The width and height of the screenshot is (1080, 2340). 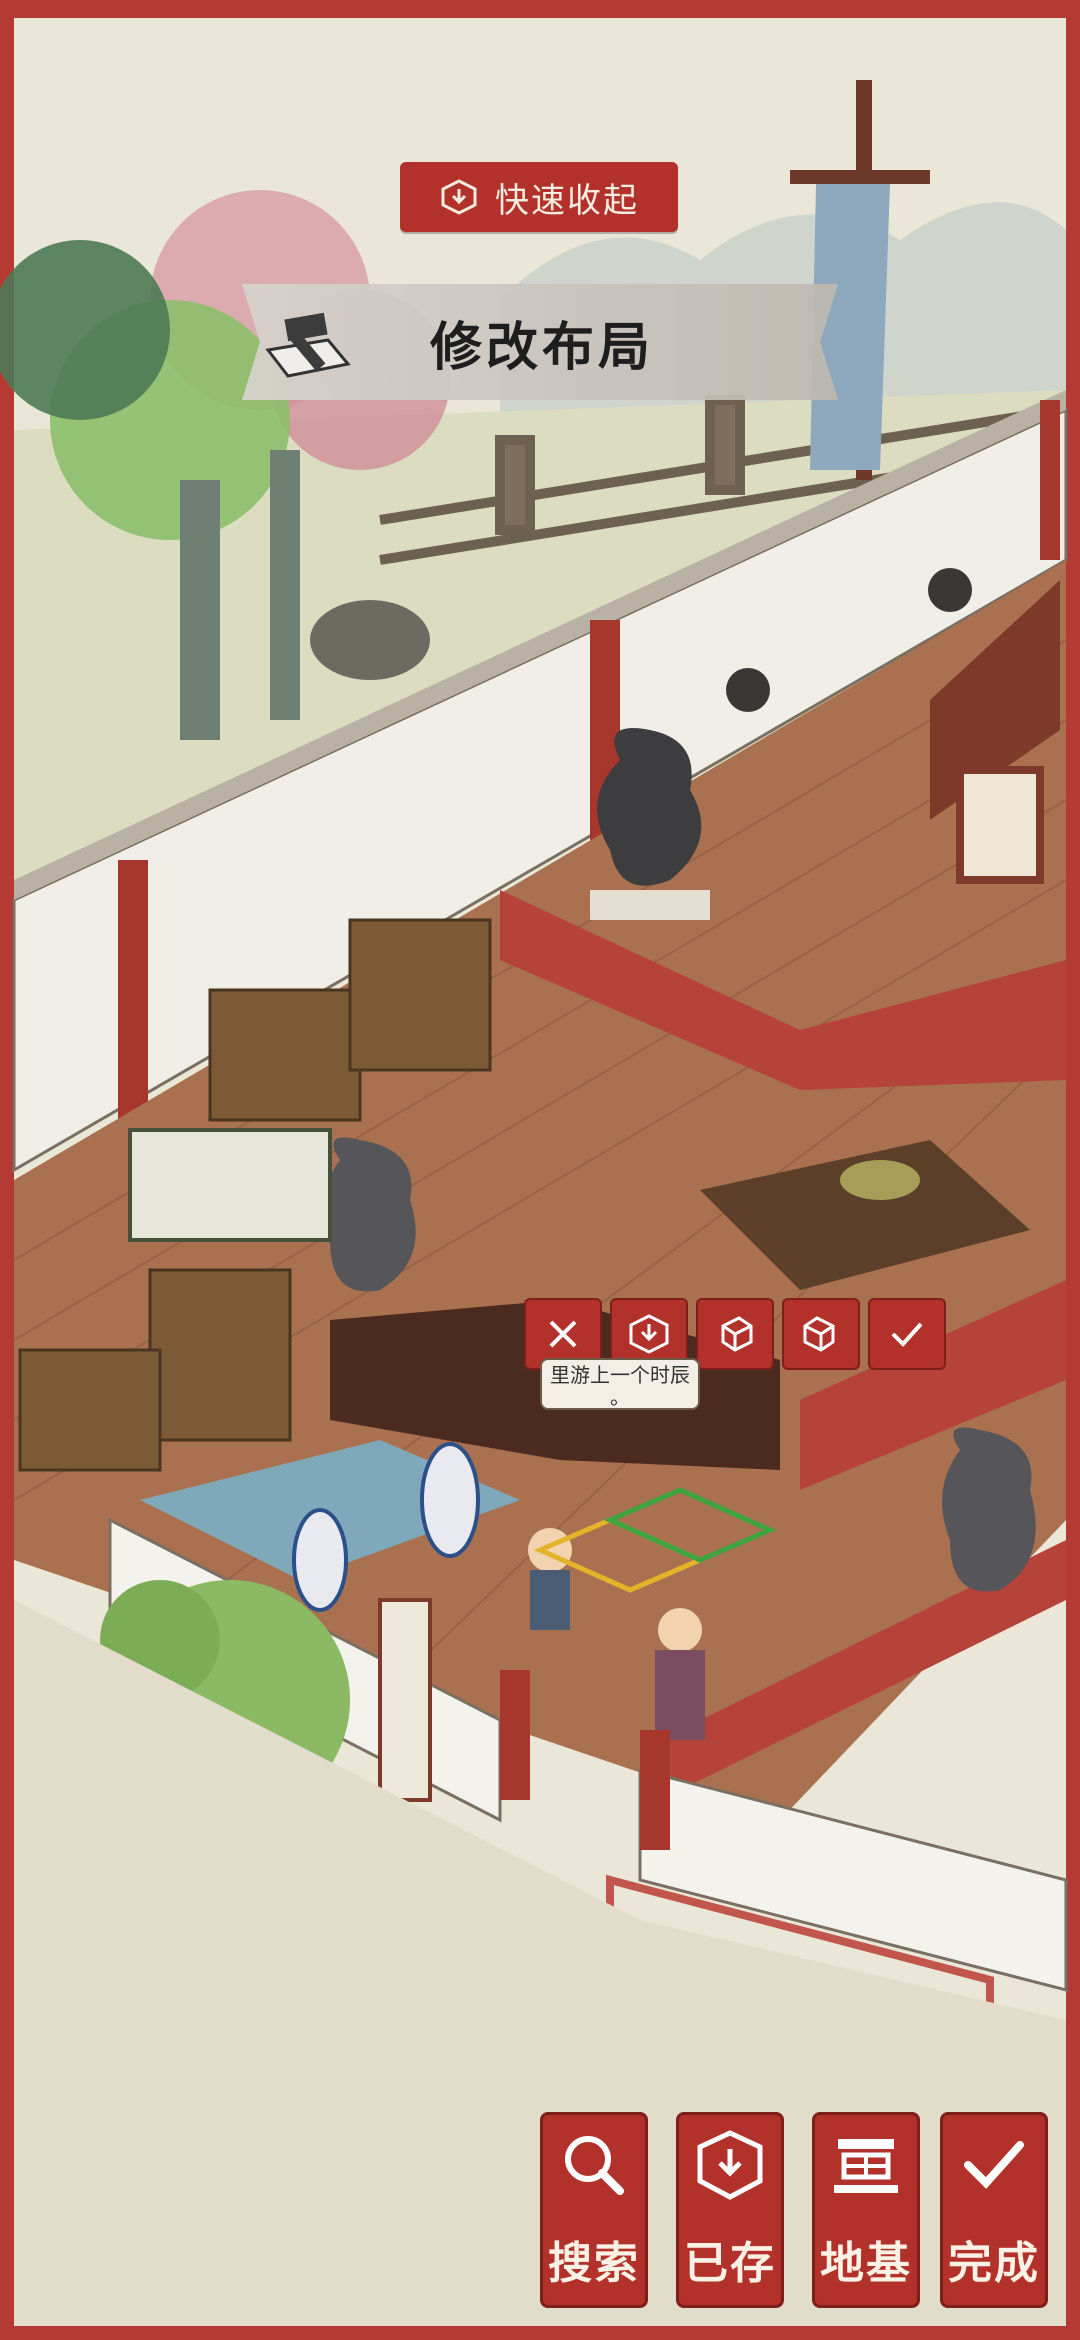 I want to click on rotate-right-icon, so click(x=819, y=1334).